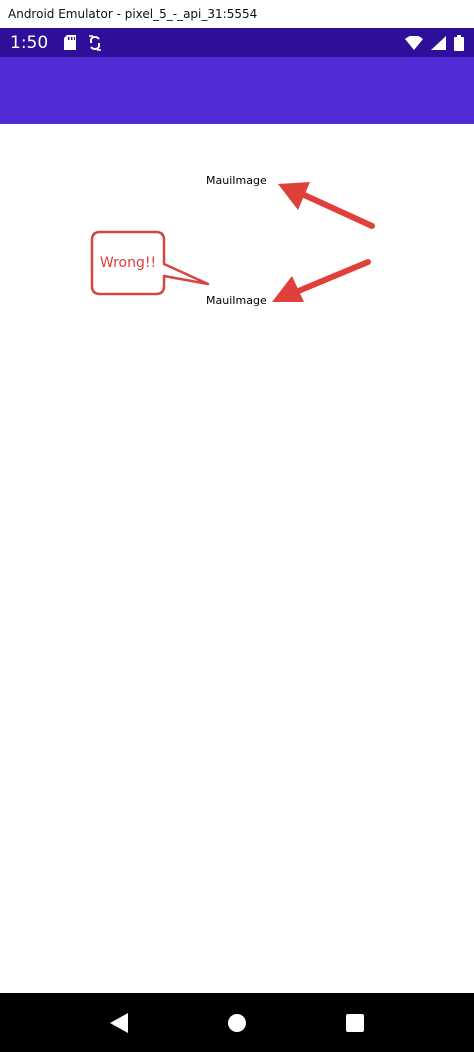  I want to click on back-button, so click(119, 1023).